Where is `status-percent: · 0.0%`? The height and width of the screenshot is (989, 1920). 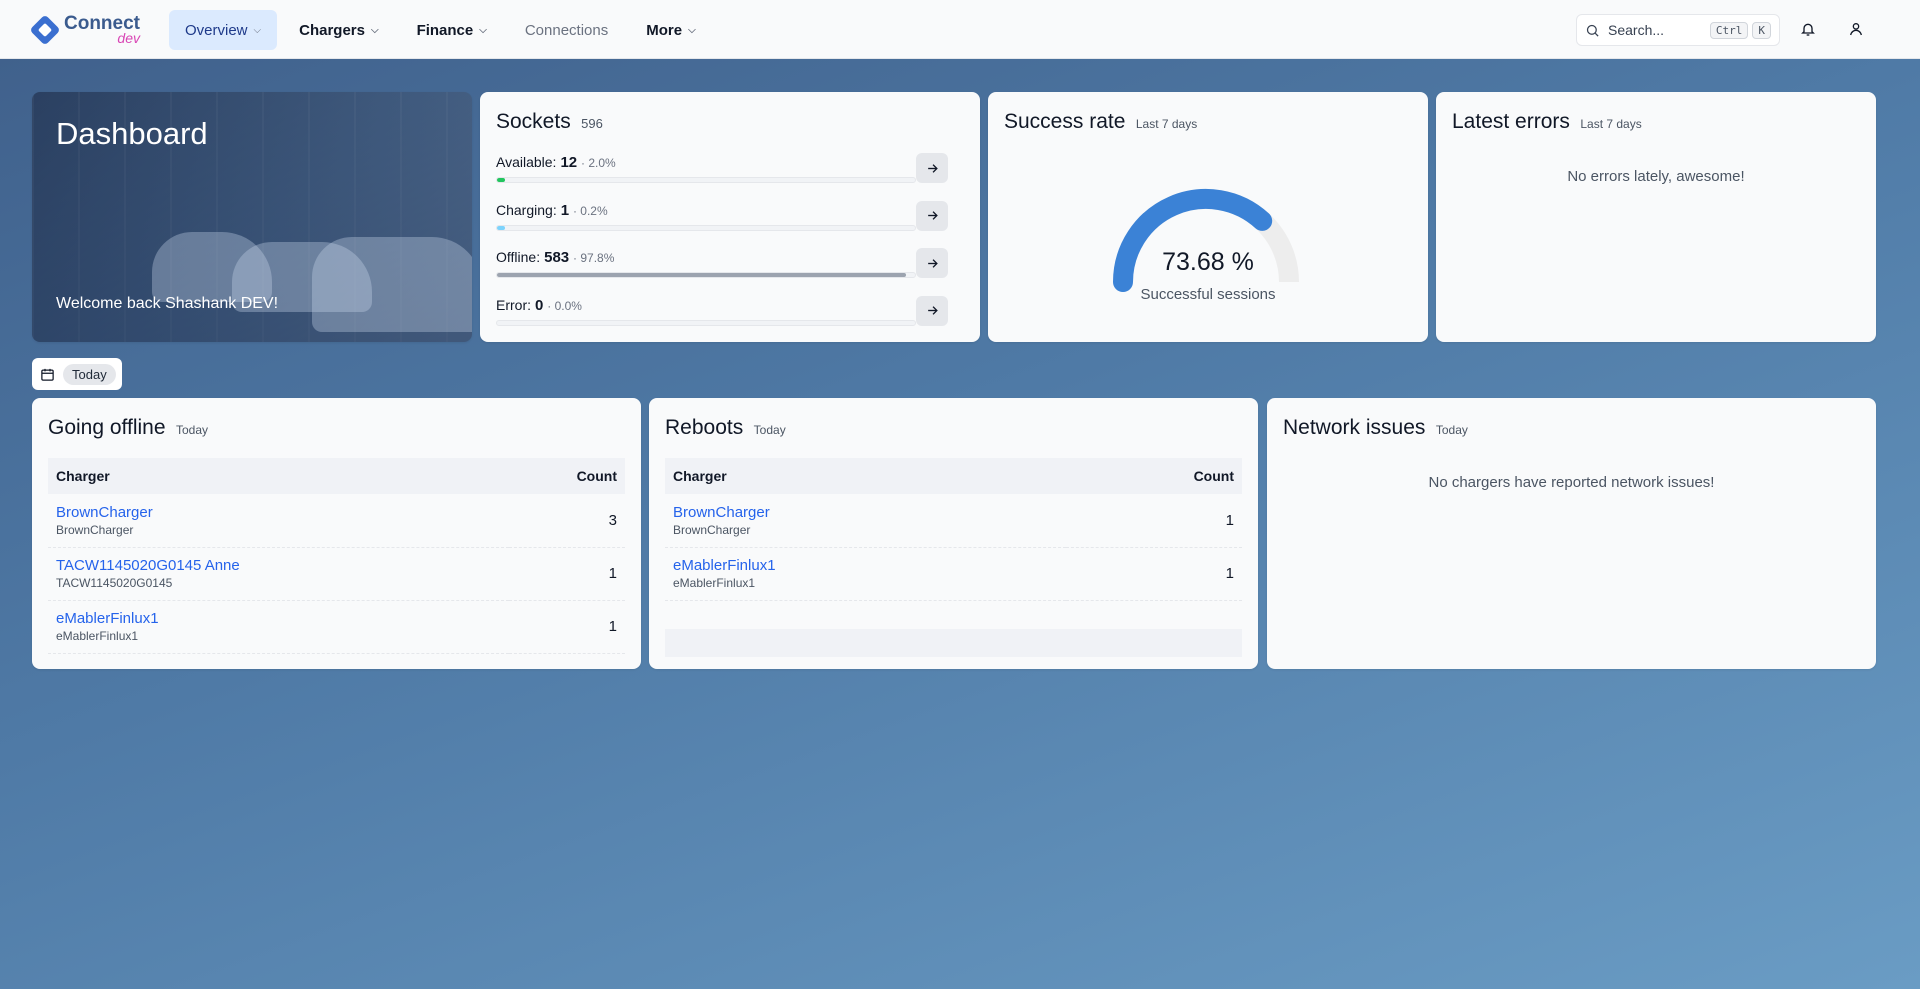
status-percent: · 0.0% is located at coordinates (564, 305).